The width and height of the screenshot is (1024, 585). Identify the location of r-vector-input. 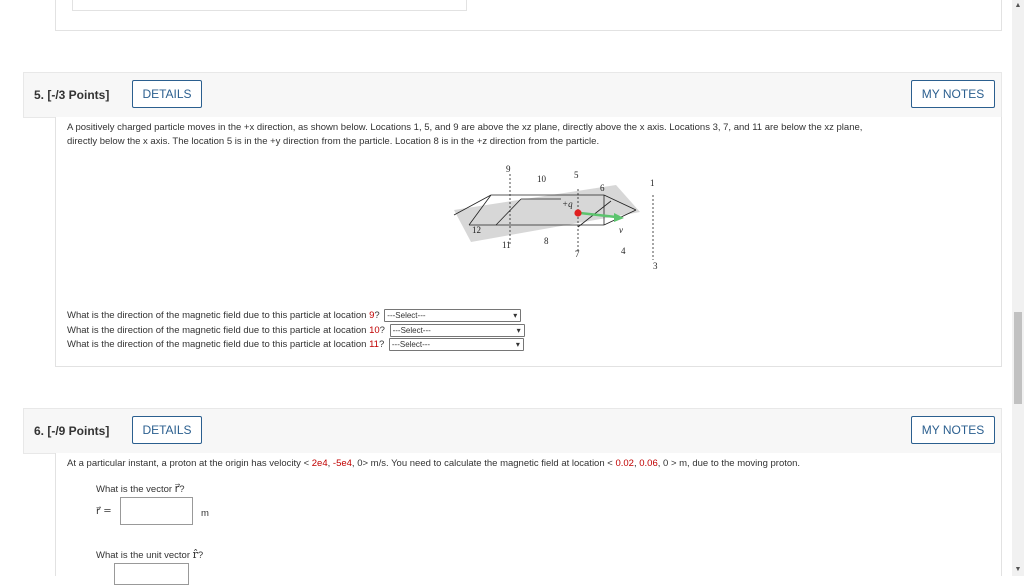
(156, 511).